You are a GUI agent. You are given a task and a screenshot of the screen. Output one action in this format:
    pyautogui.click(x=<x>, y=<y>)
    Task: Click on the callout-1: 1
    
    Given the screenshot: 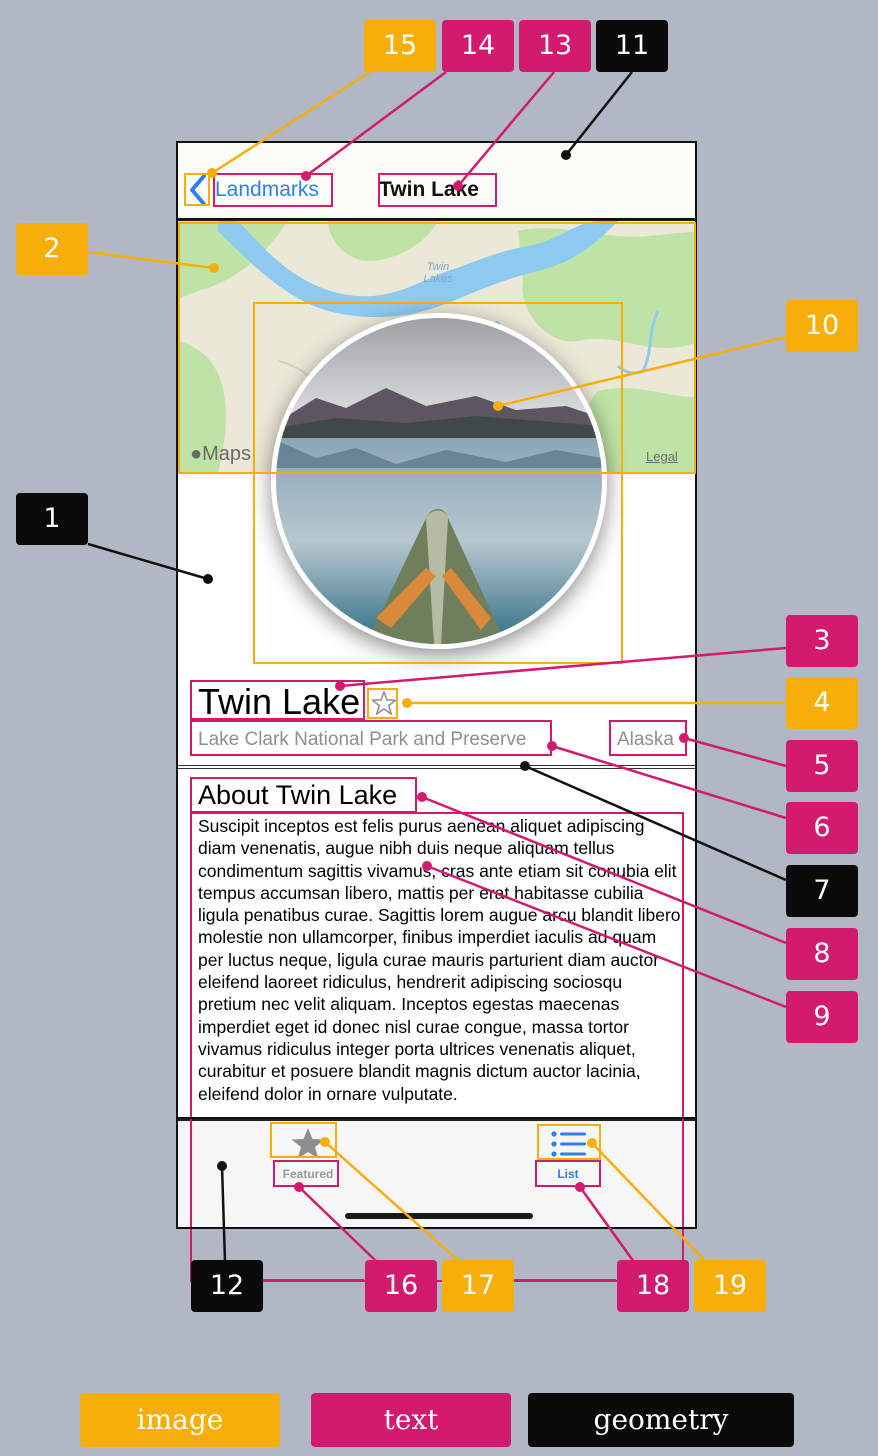 What is the action you would take?
    pyautogui.click(x=52, y=519)
    